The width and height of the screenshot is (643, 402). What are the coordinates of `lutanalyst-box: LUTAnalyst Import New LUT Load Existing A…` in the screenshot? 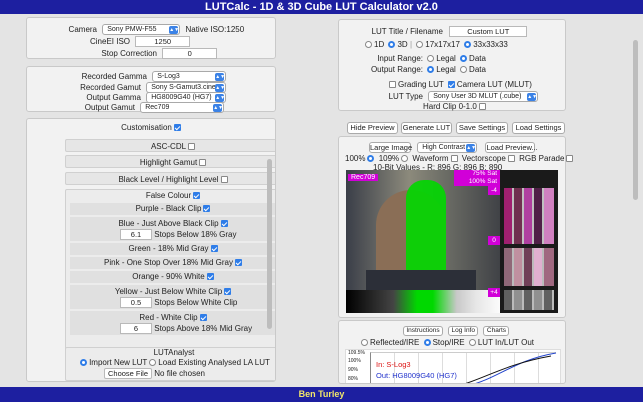 It's located at (170, 364).